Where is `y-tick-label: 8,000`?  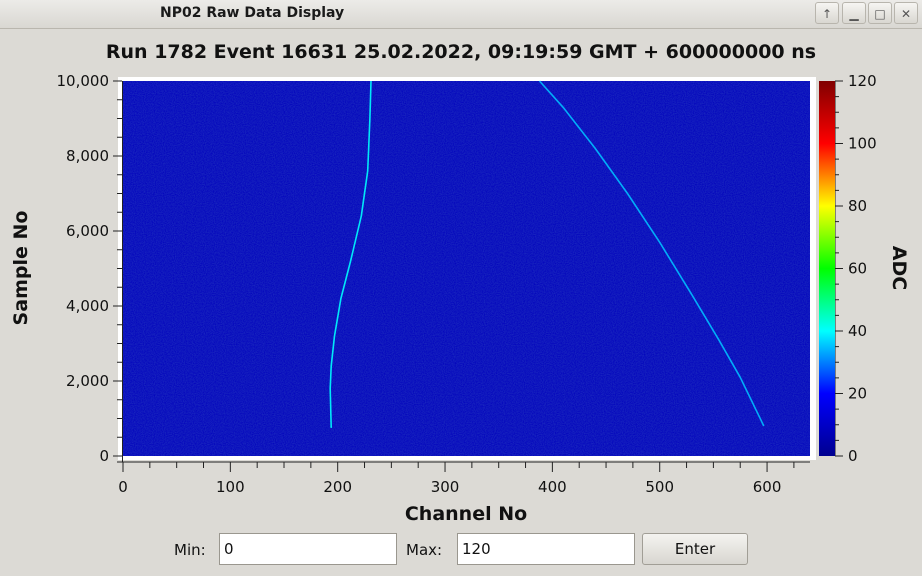
y-tick-label: 8,000 is located at coordinates (87, 156).